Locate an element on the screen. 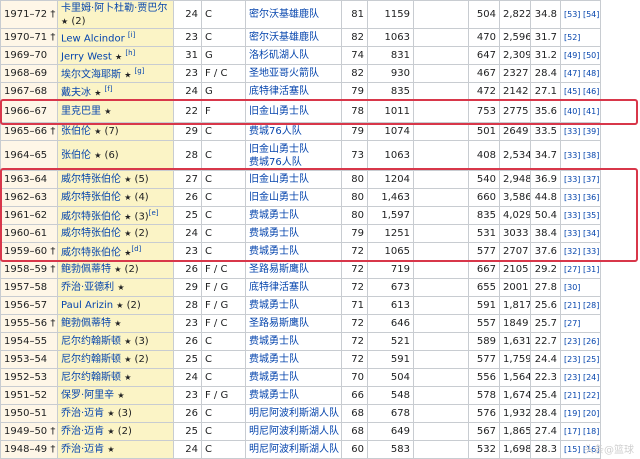  player-link: 埃尔文海耶斯 is located at coordinates (91, 75).